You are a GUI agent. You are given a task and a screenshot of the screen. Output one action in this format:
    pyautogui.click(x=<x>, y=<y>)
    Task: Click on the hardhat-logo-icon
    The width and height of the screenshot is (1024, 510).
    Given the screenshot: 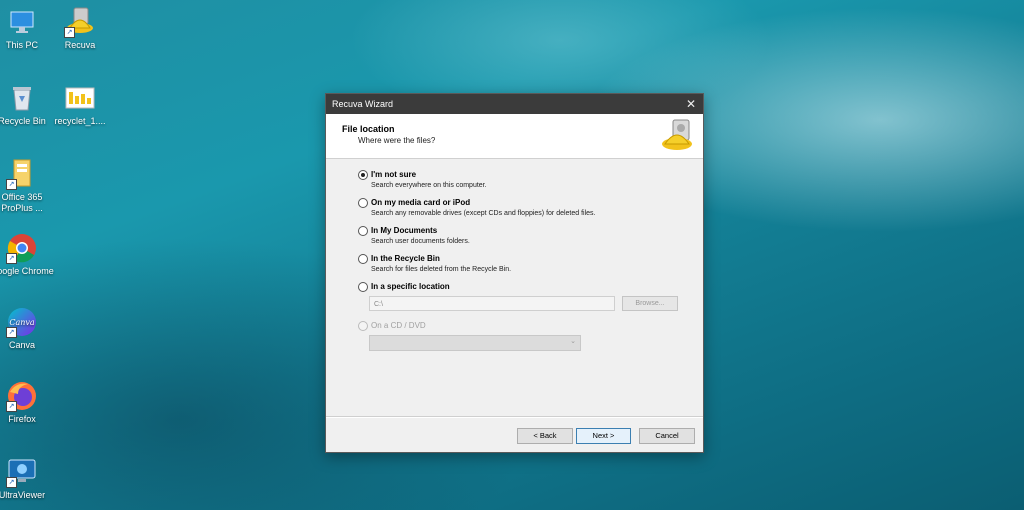 What is the action you would take?
    pyautogui.click(x=679, y=136)
    